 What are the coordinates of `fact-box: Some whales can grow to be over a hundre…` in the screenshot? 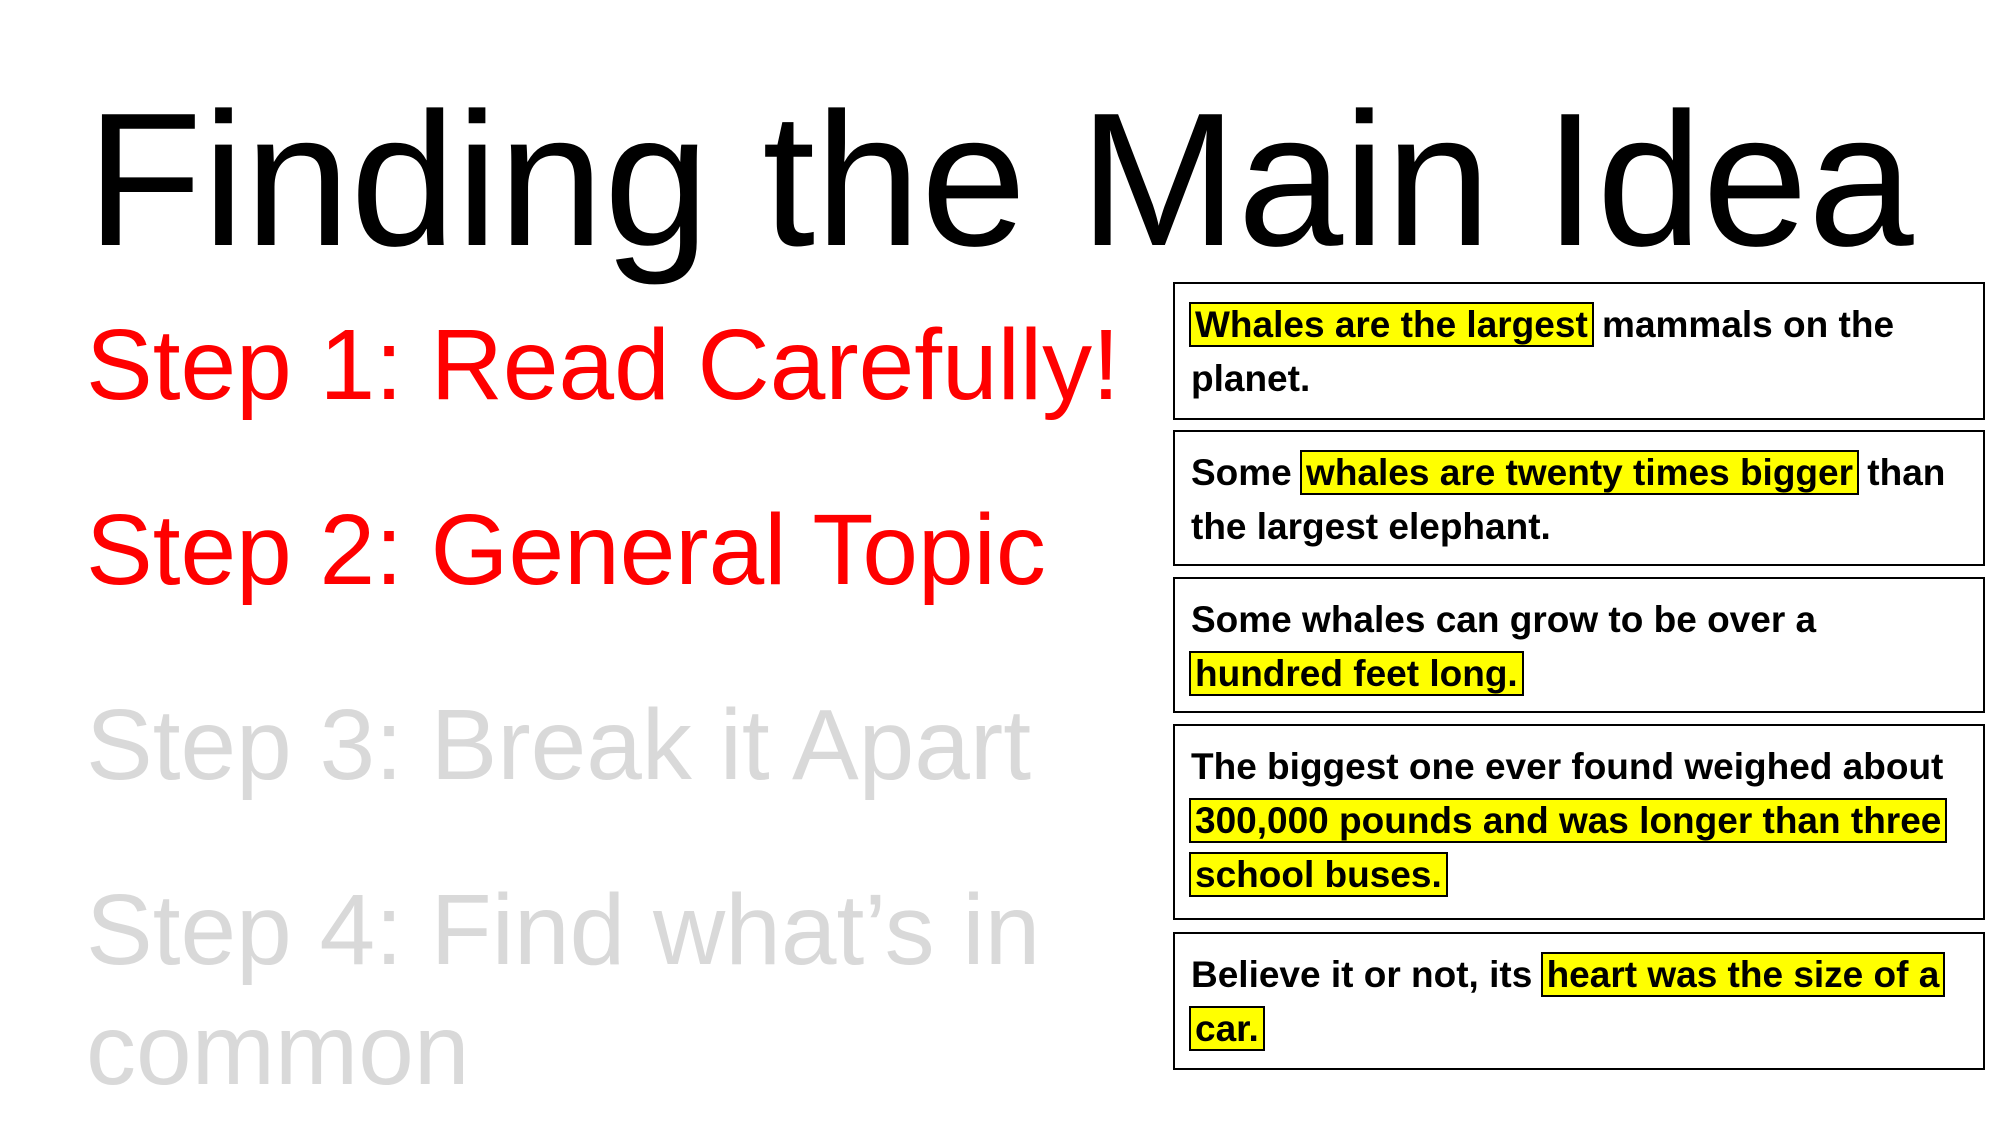 It's located at (1579, 645).